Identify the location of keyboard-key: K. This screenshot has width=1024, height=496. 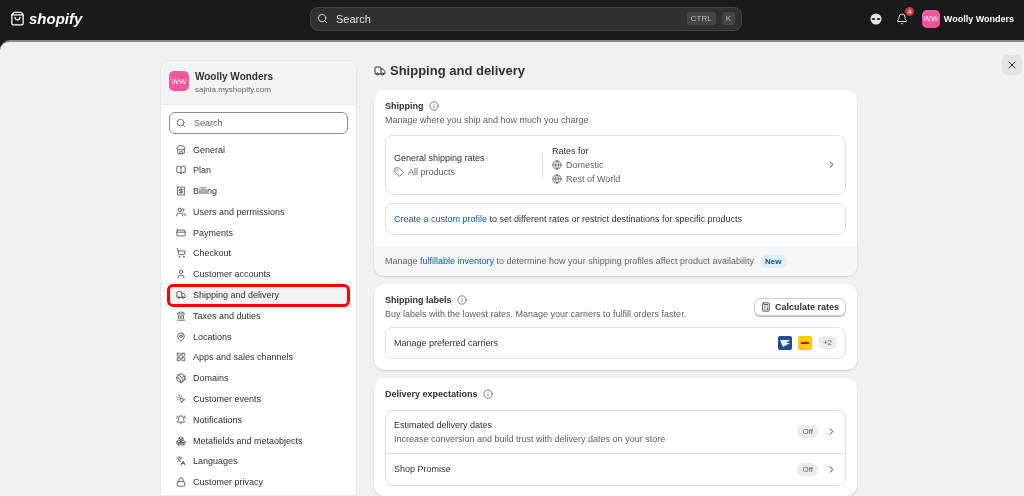
(728, 18).